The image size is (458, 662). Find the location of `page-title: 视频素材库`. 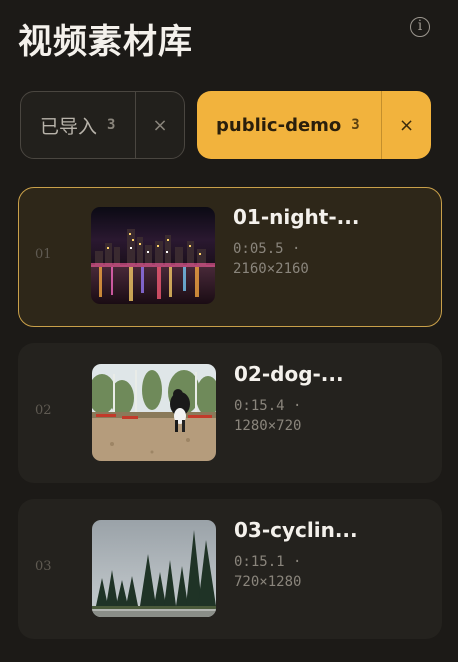

page-title: 视频素材库 is located at coordinates (105, 42).